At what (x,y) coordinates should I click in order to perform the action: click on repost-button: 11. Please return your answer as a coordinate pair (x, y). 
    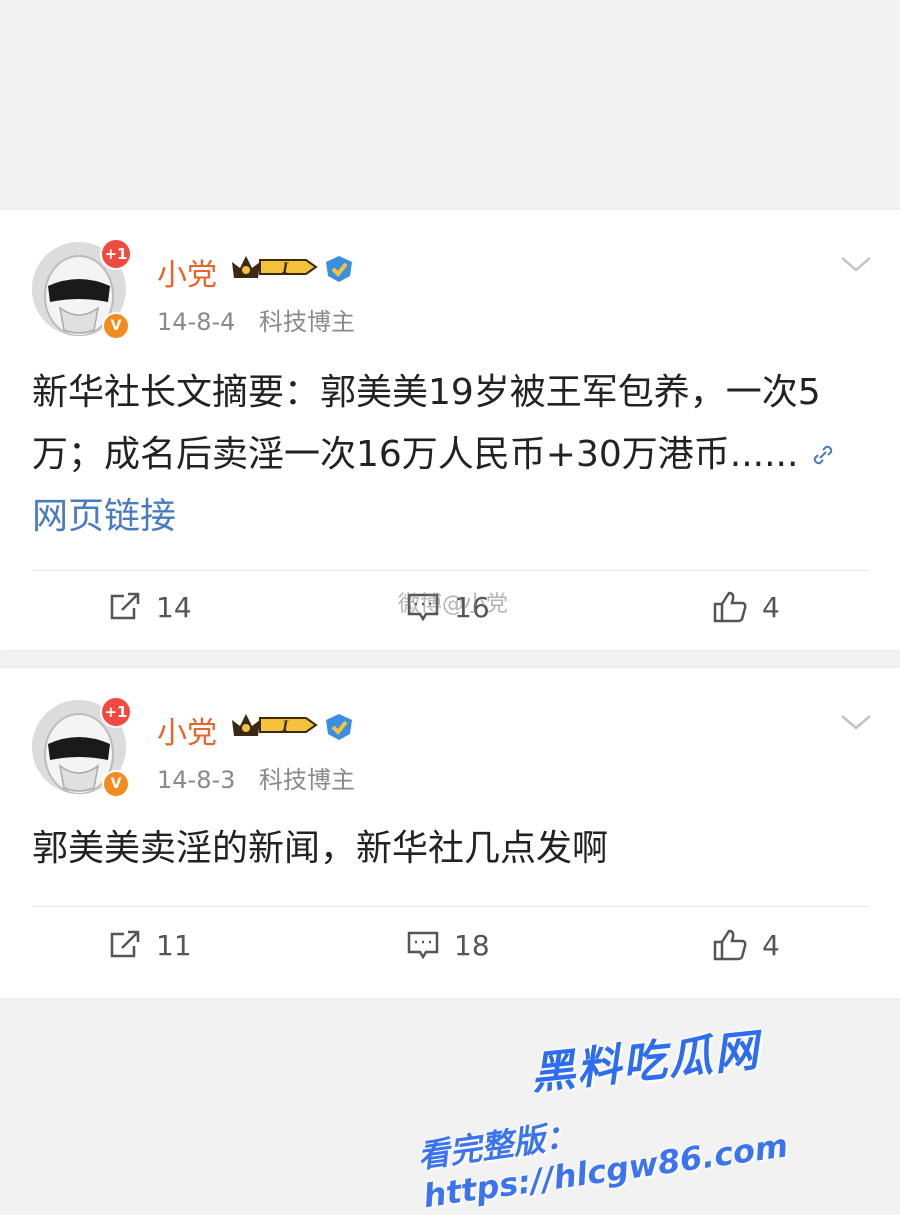
    Looking at the image, I should click on (150, 945).